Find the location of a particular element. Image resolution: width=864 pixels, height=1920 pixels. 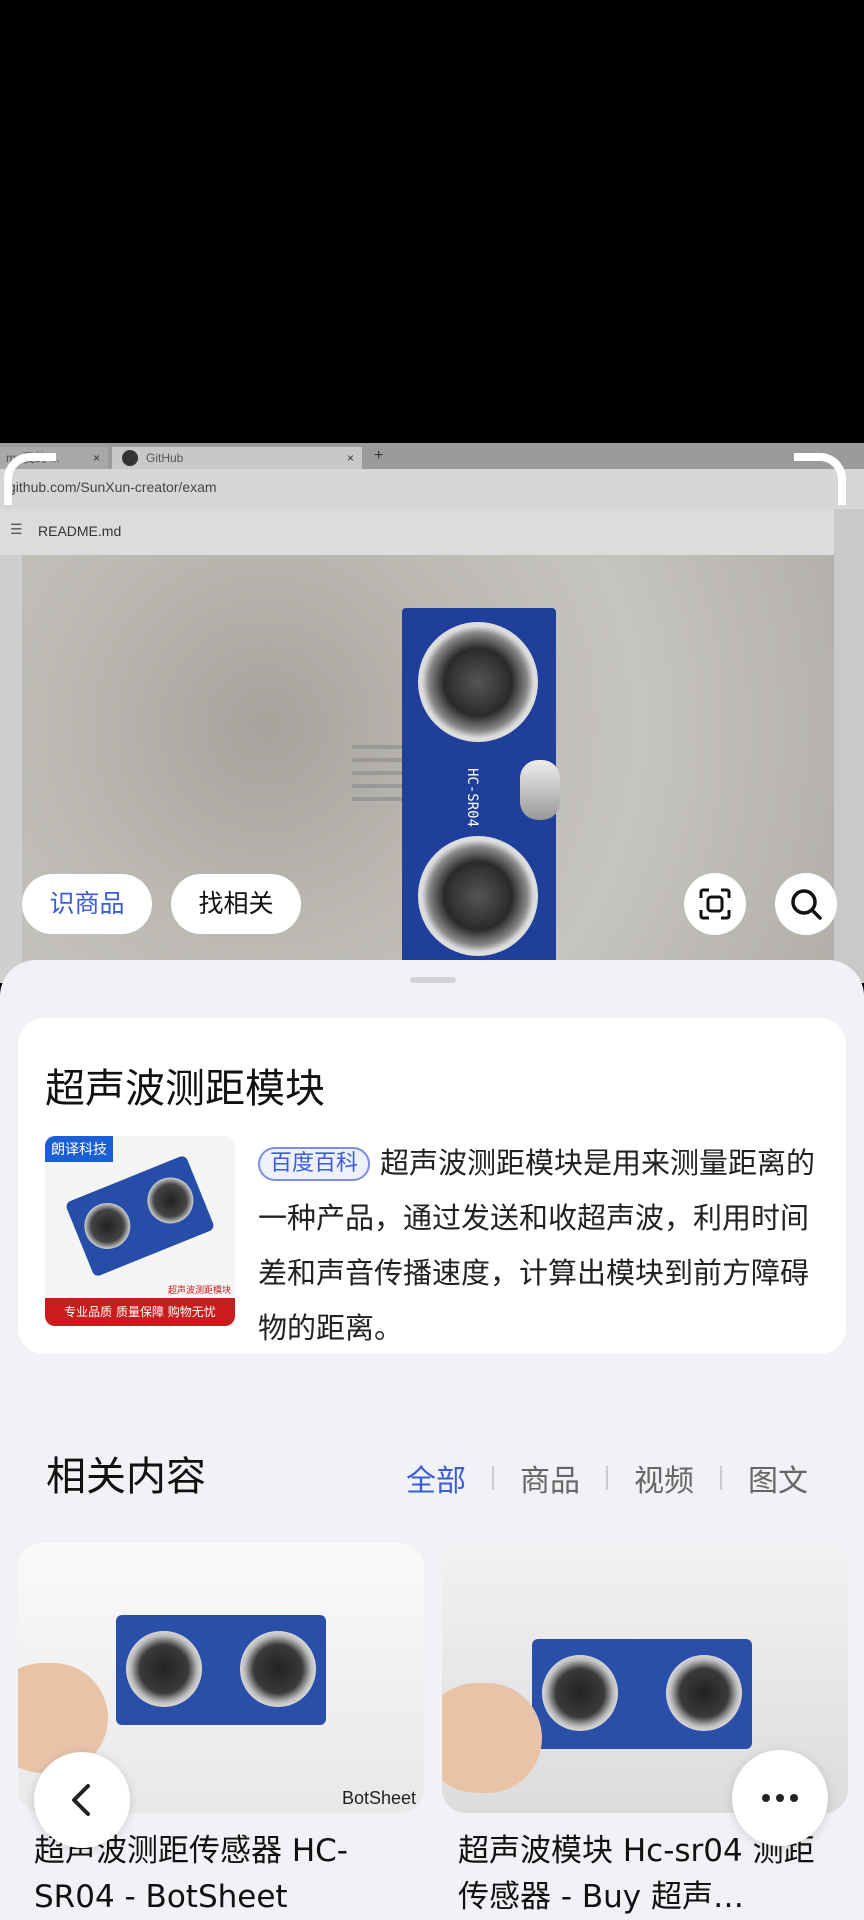

crop-corner-top-left is located at coordinates (30, 479).